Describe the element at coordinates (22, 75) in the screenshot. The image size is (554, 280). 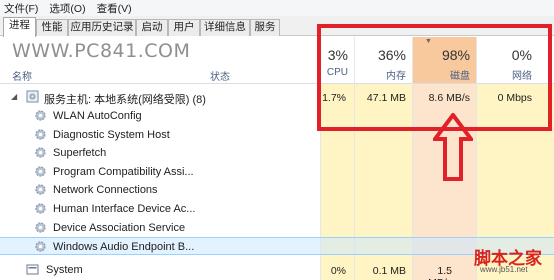
I see `name-column-header: 名称` at that location.